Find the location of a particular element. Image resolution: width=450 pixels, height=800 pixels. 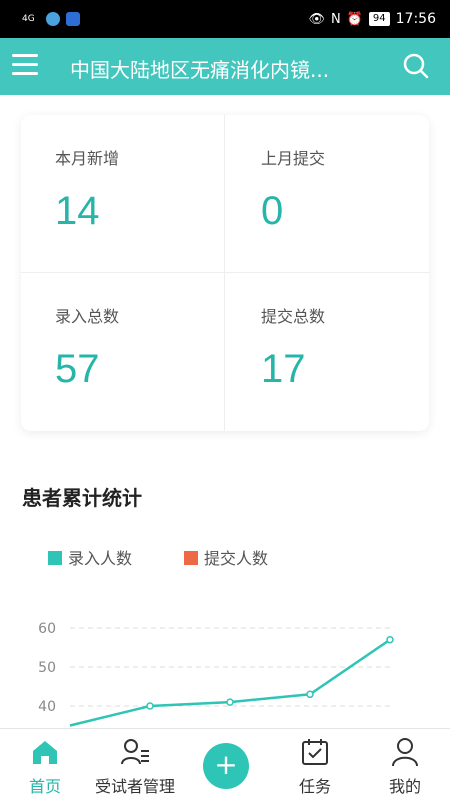

tab-label: 我的 is located at coordinates (404, 786).